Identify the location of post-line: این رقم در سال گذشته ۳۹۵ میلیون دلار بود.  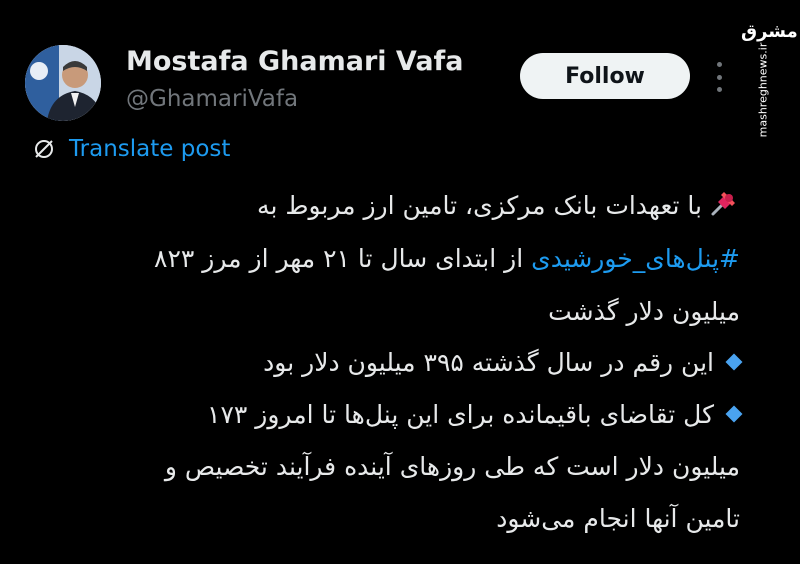
(391, 363).